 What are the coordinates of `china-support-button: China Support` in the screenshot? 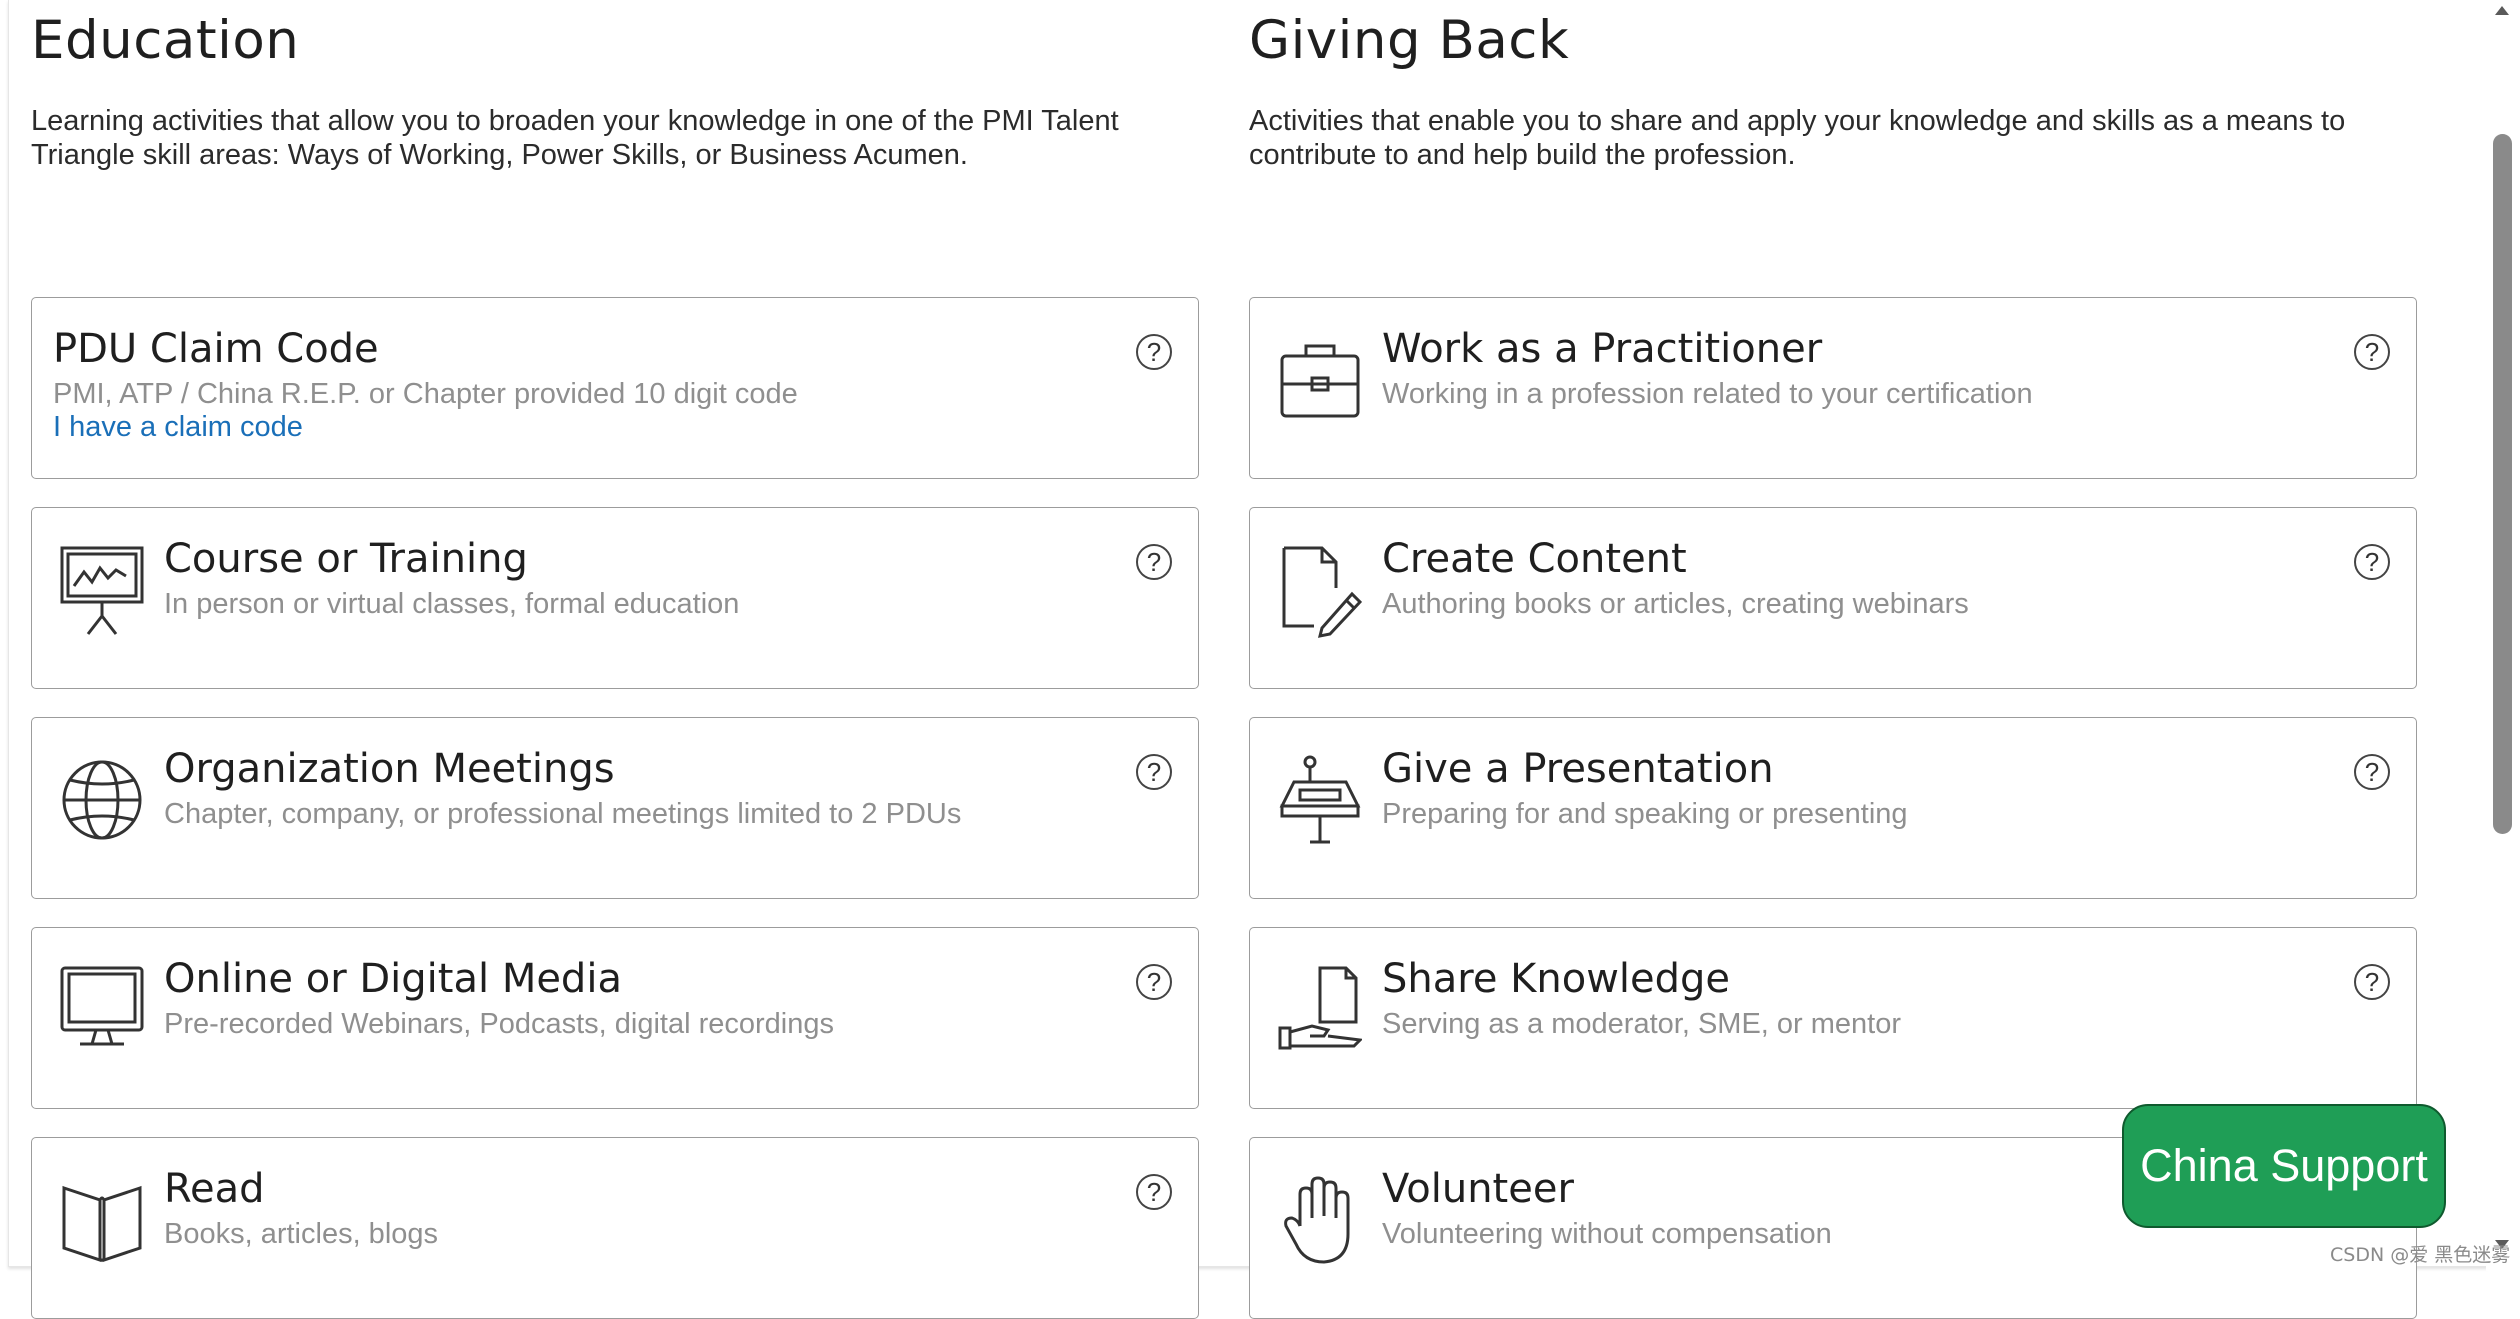 It's located at (2284, 1166).